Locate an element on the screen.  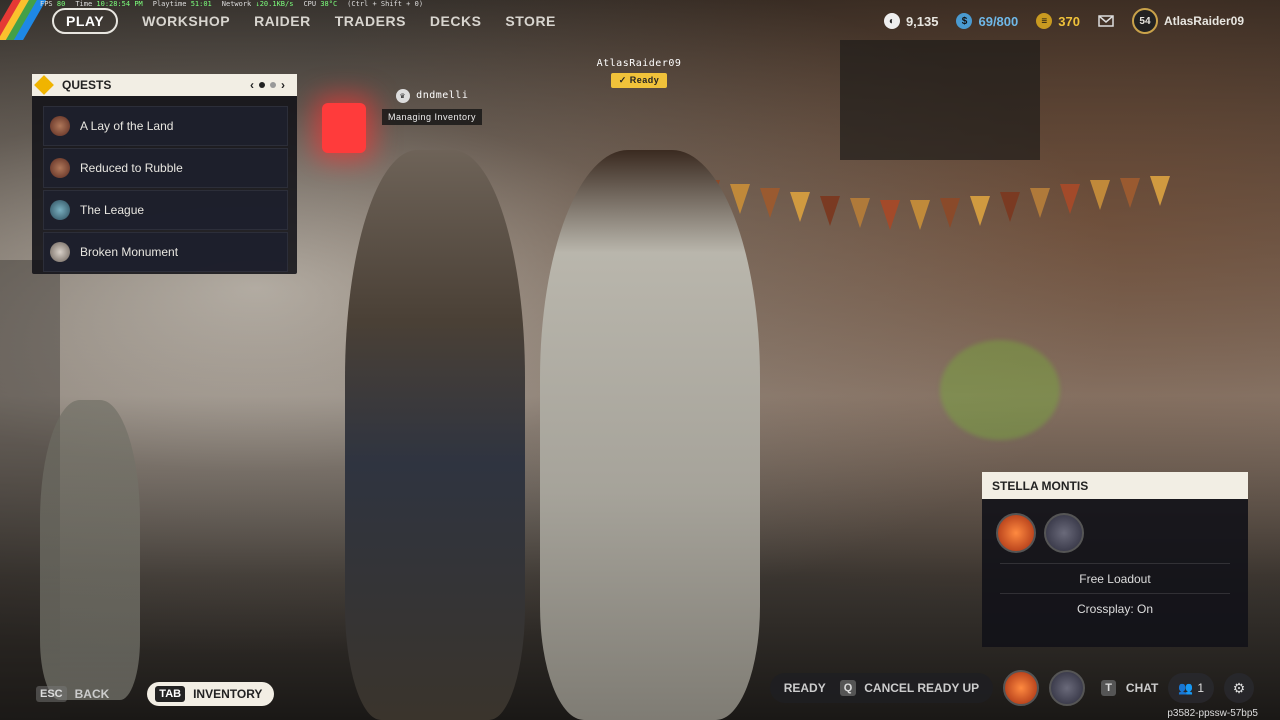
username: AtlasRaider09 is located at coordinates (1203, 21).